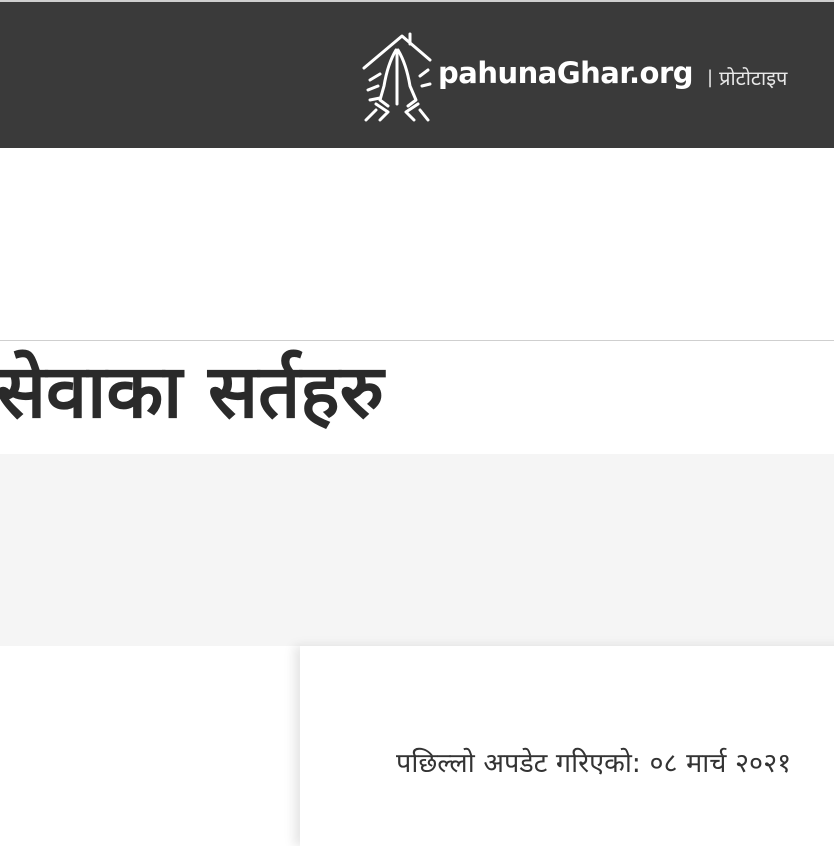  Describe the element at coordinates (753, 77) in the screenshot. I see `prototype-tag: प्रोटोटाइप` at that location.